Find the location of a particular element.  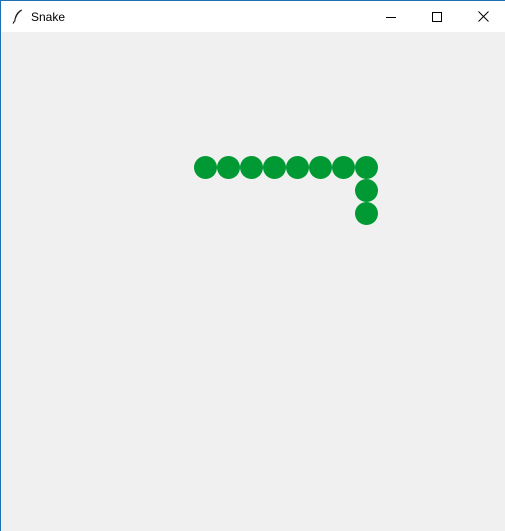

maximize-icon is located at coordinates (437, 16).